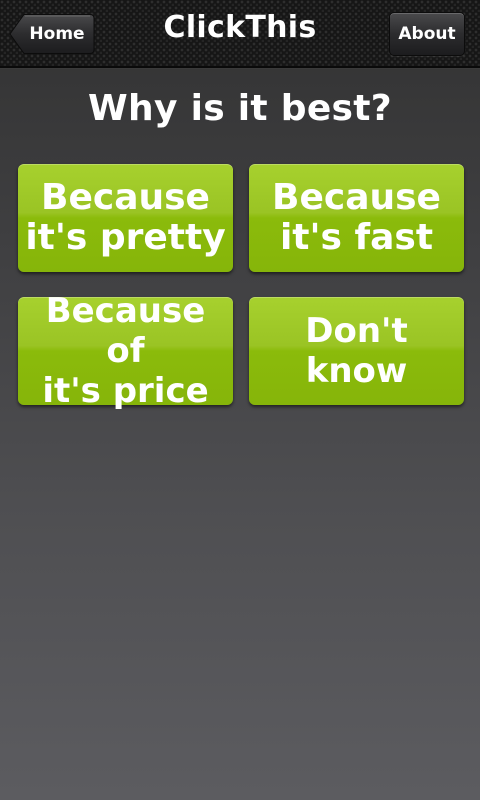 The width and height of the screenshot is (480, 800). Describe the element at coordinates (427, 34) in the screenshot. I see `about-button: About` at that location.